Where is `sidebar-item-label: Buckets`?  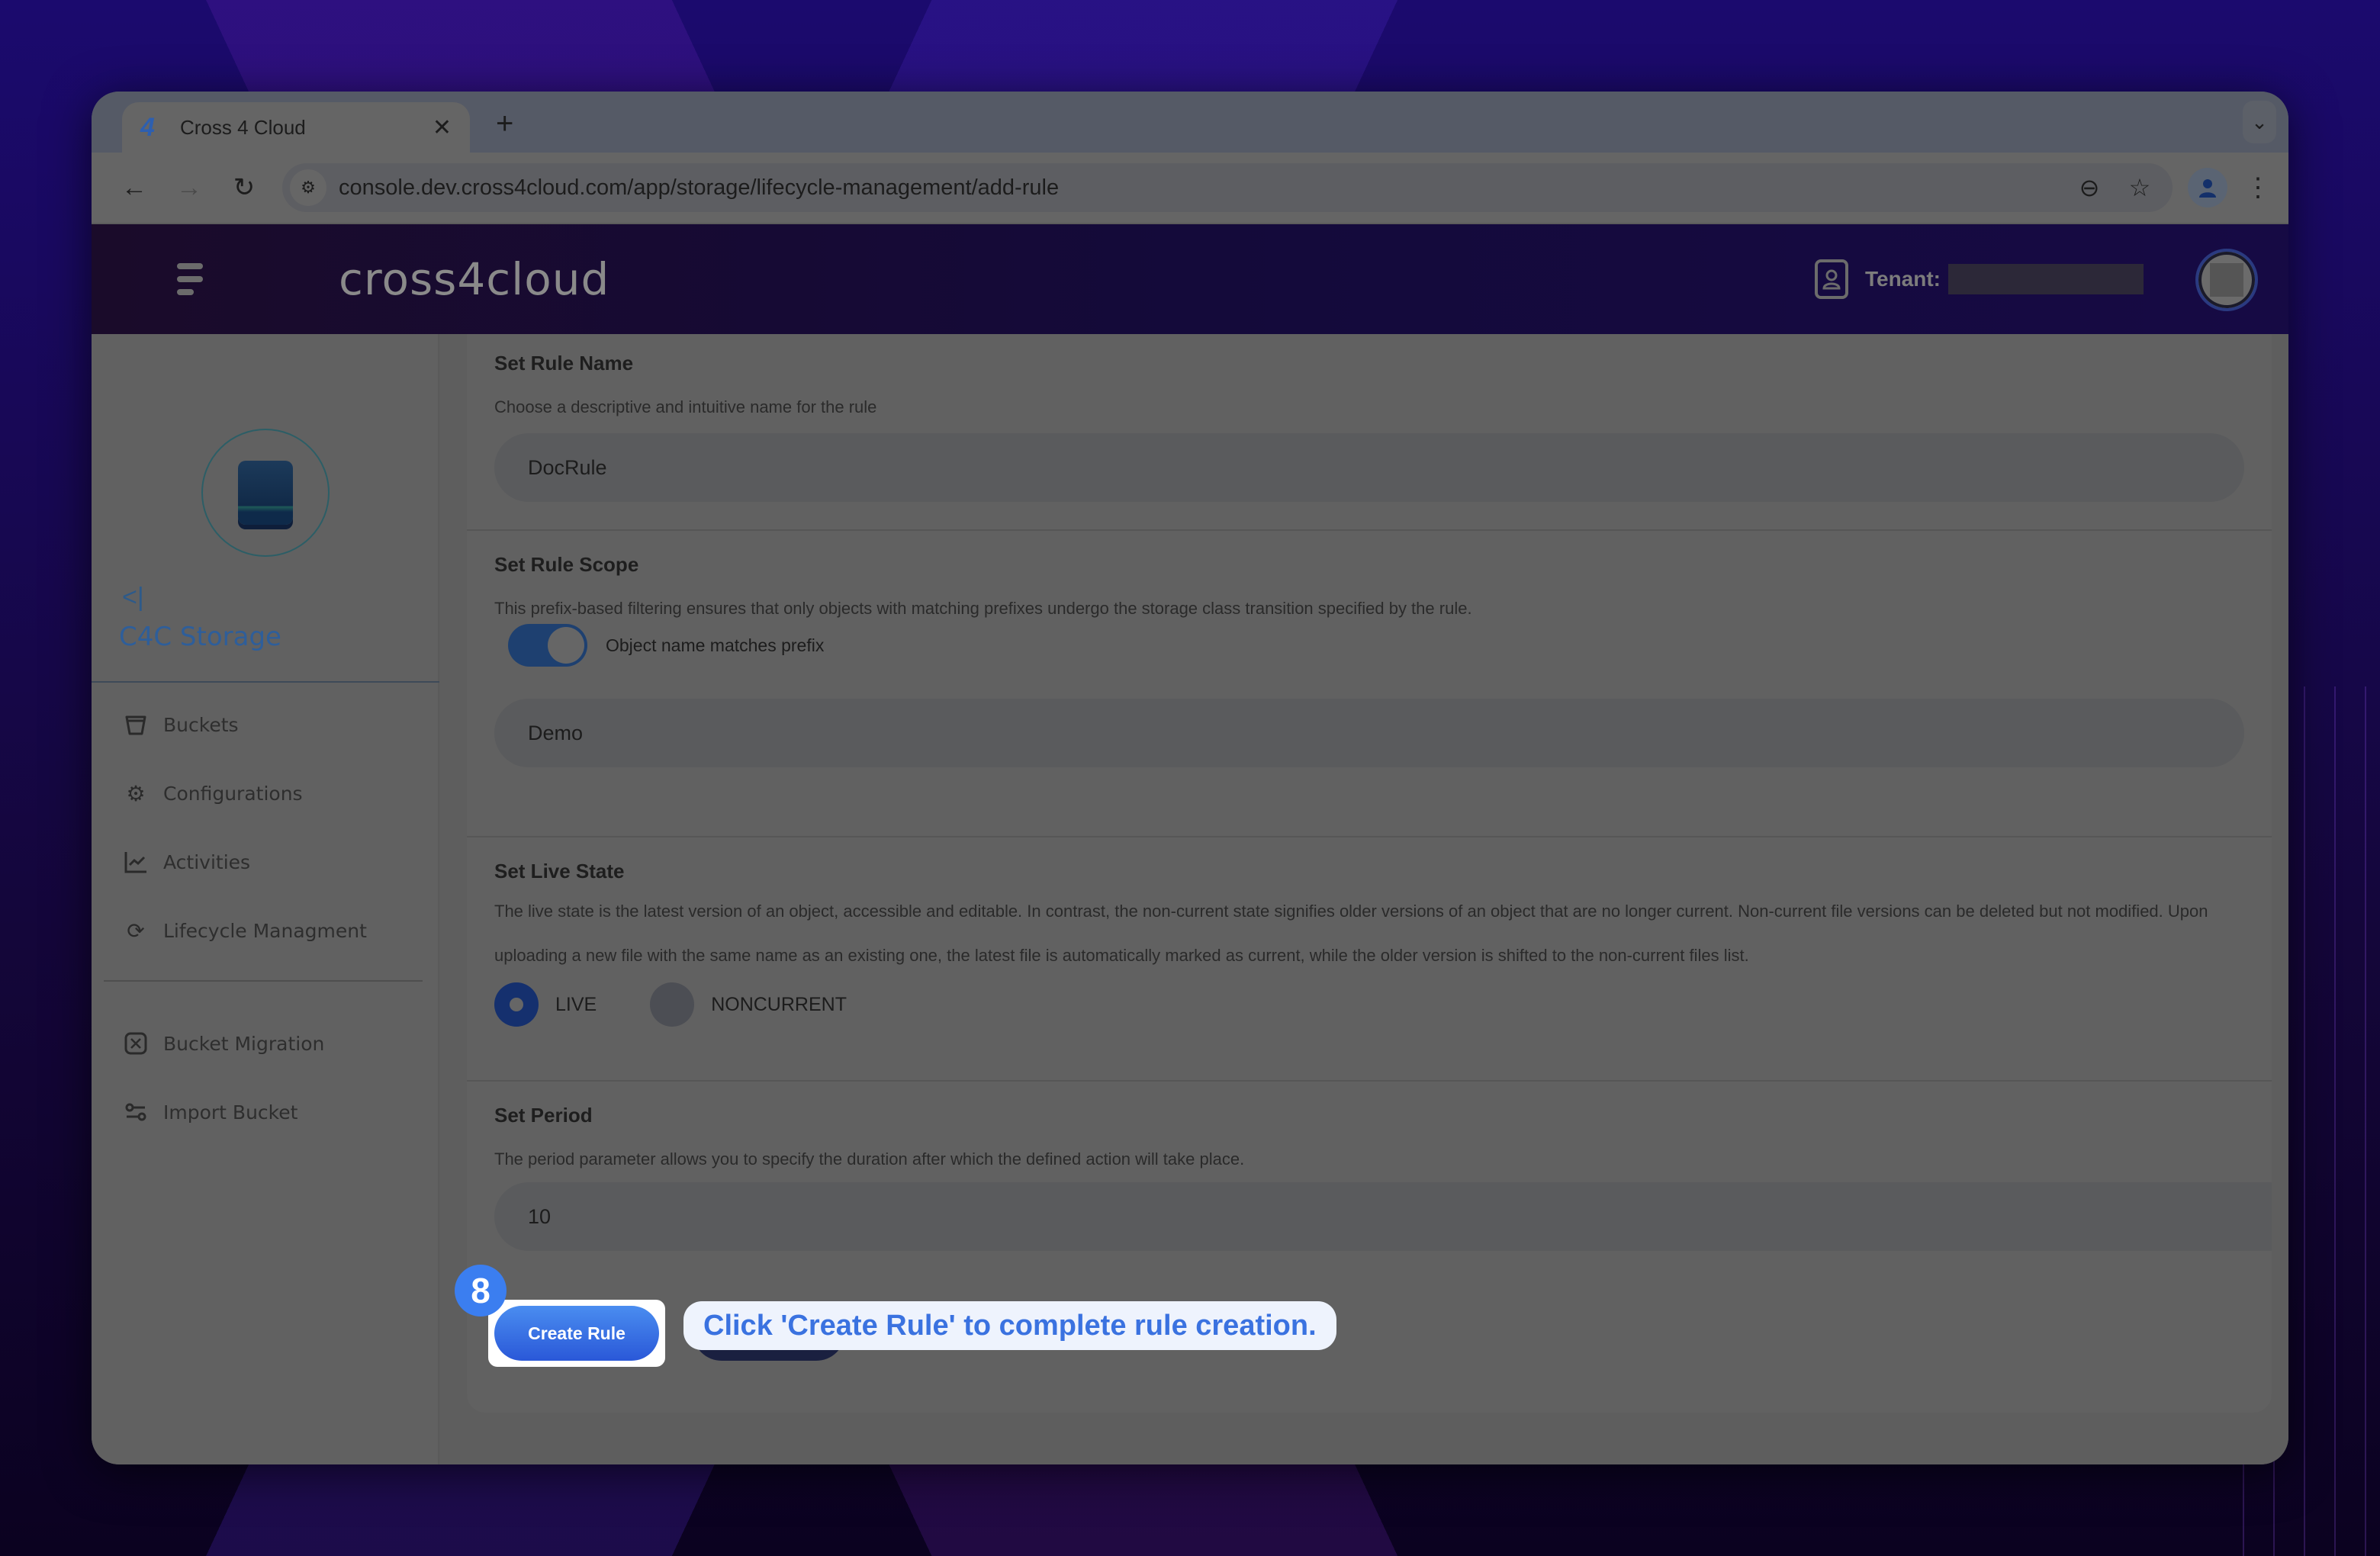
sidebar-item-label: Buckets is located at coordinates (201, 724).